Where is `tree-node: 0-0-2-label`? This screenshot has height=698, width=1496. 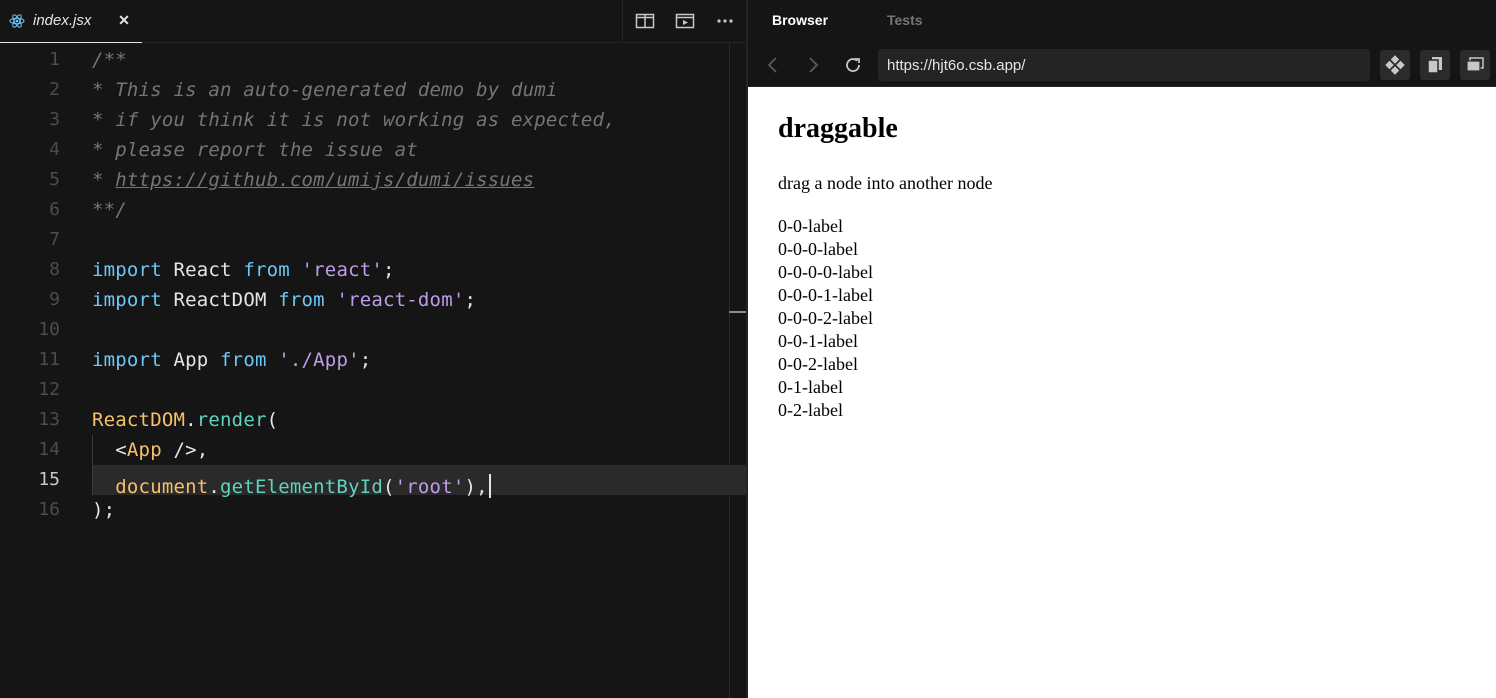 tree-node: 0-0-2-label is located at coordinates (825, 364).